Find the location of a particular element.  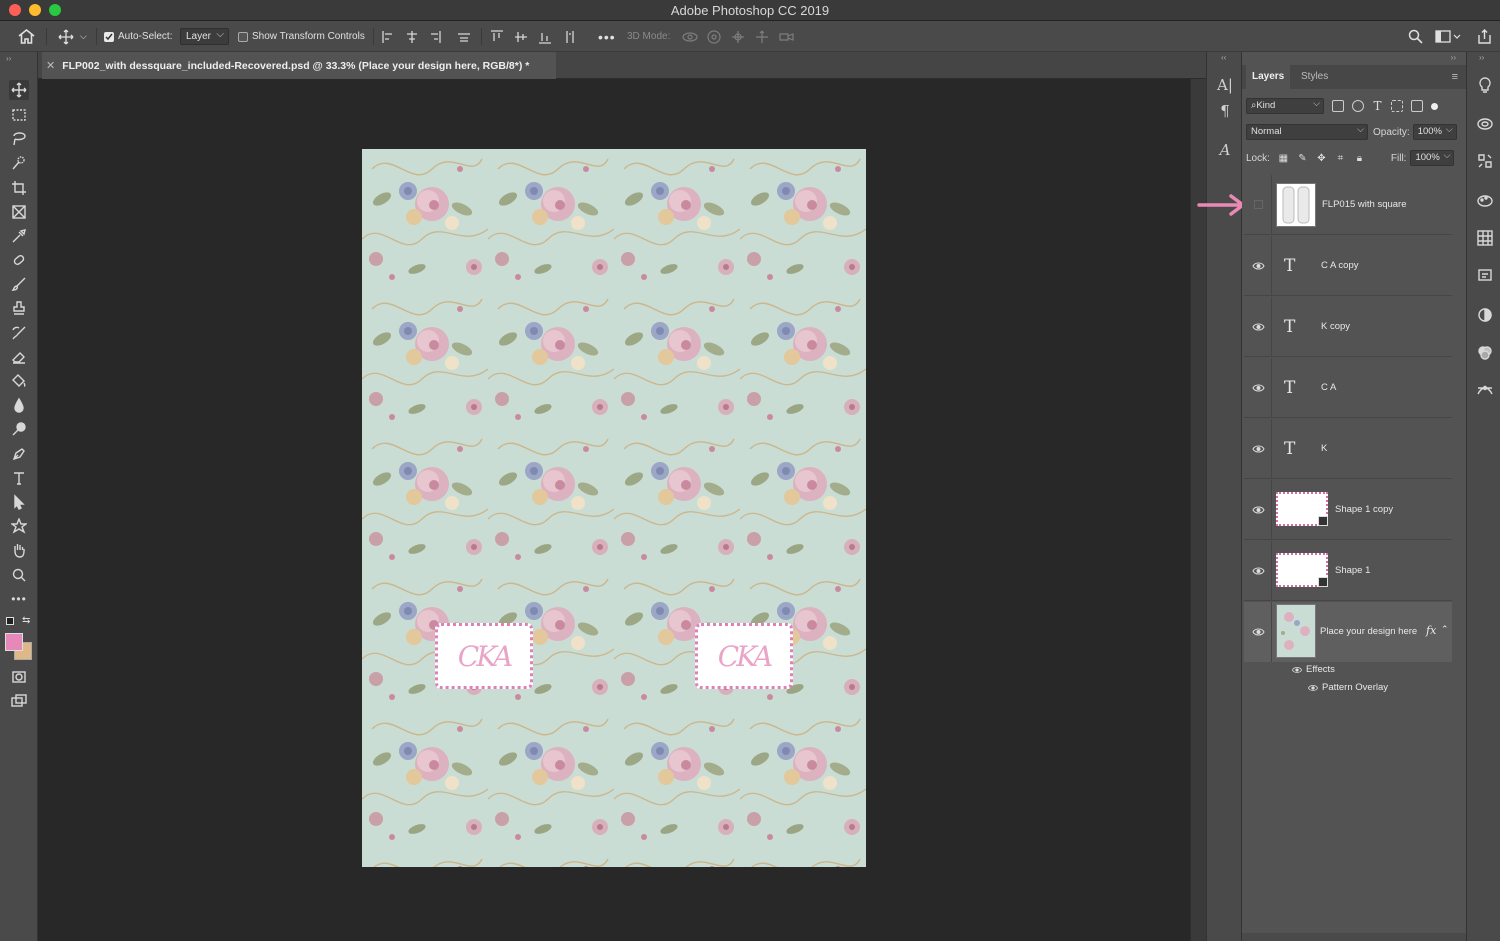

libraries-panel-button is located at coordinates (1485, 124).